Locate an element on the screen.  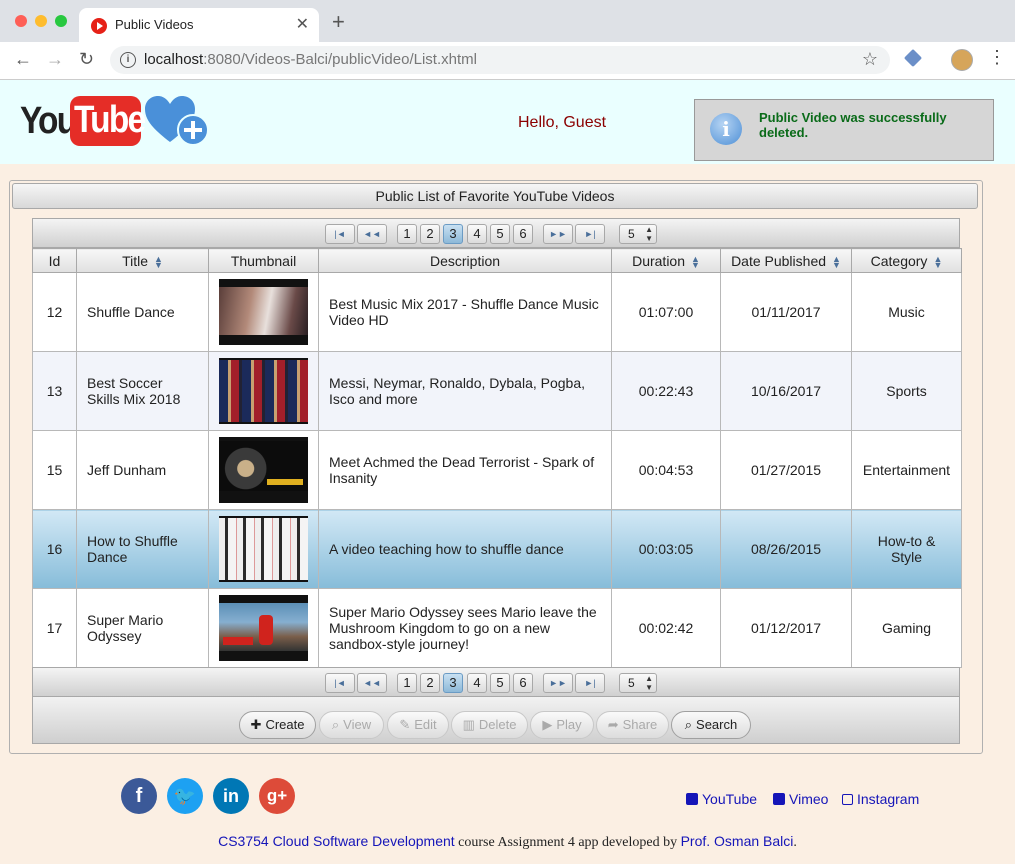
tab-title: Public Videos is located at coordinates (154, 24).